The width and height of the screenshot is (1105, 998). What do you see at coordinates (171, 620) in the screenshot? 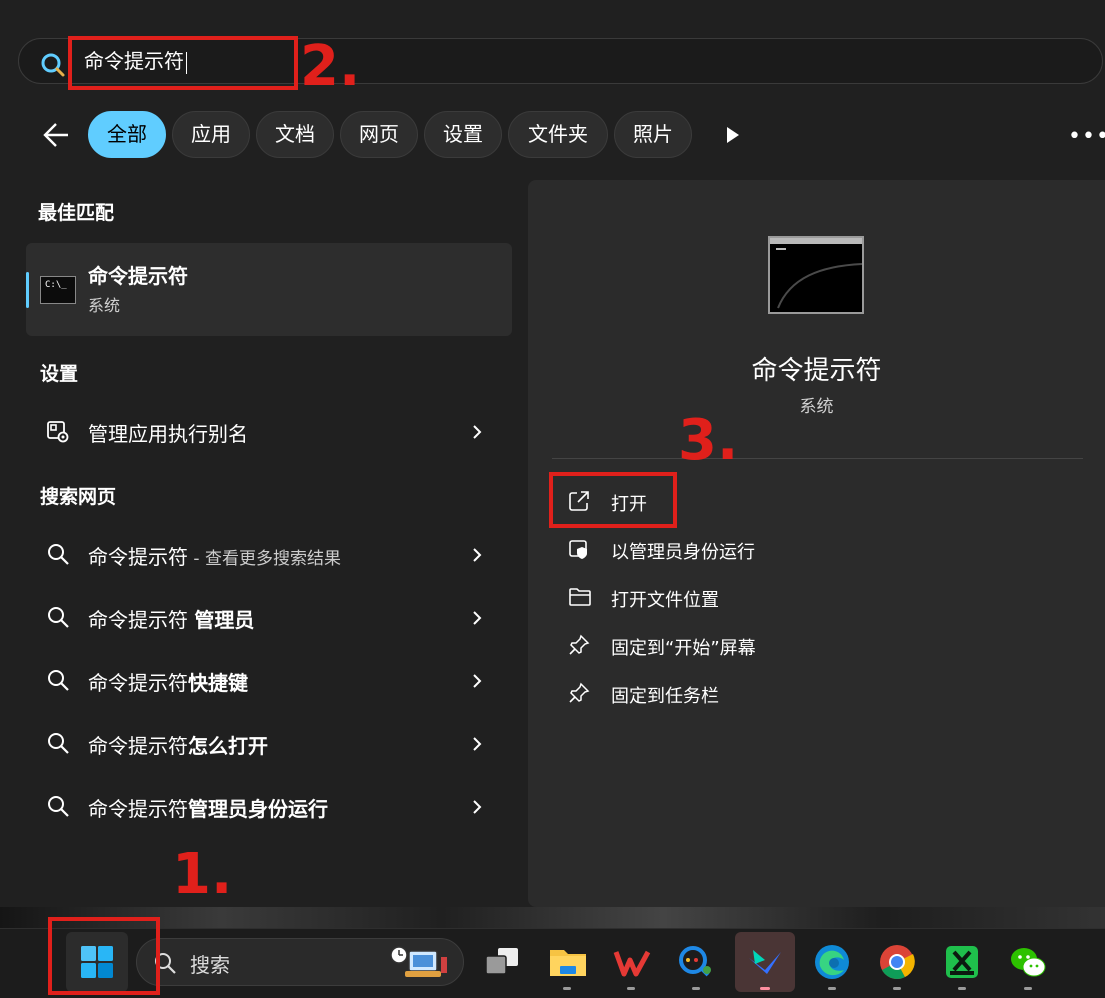
I see `web-result-label: 命令提示符 管理员` at bounding box center [171, 620].